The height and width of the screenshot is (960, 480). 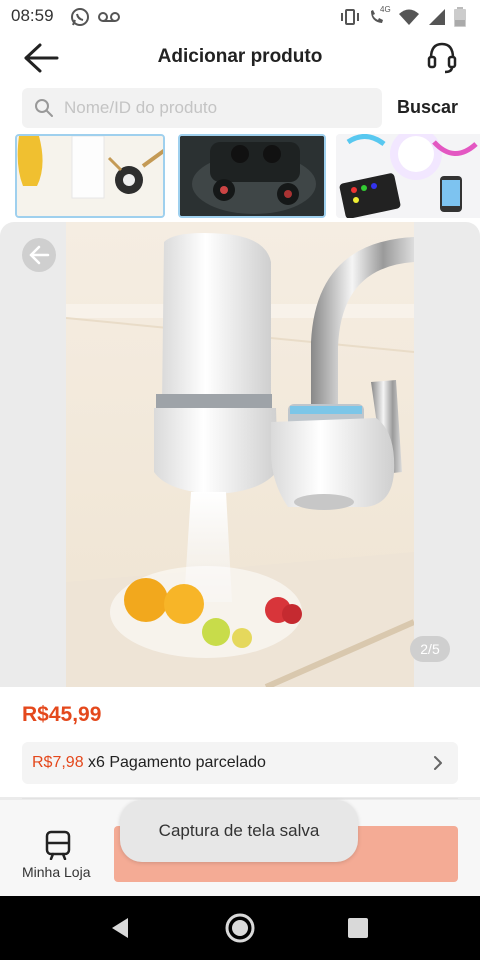 I want to click on status-right-icons: 4G, so click(x=403, y=16).